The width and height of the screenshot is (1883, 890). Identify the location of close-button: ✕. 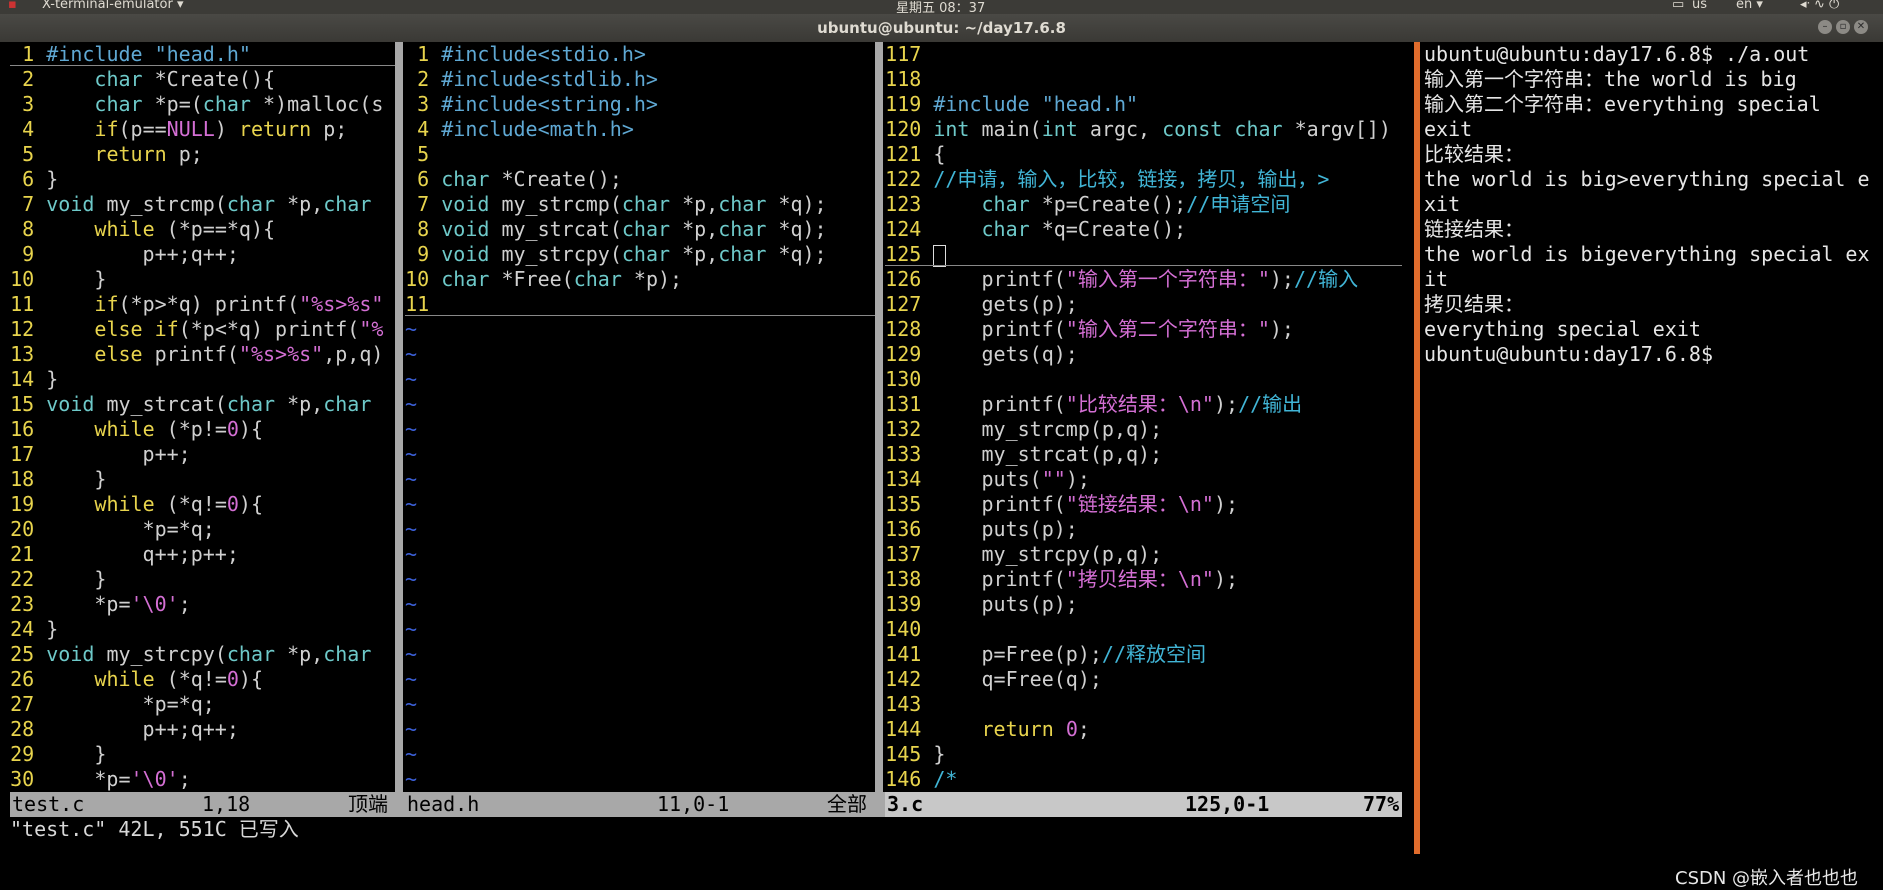
(1861, 27).